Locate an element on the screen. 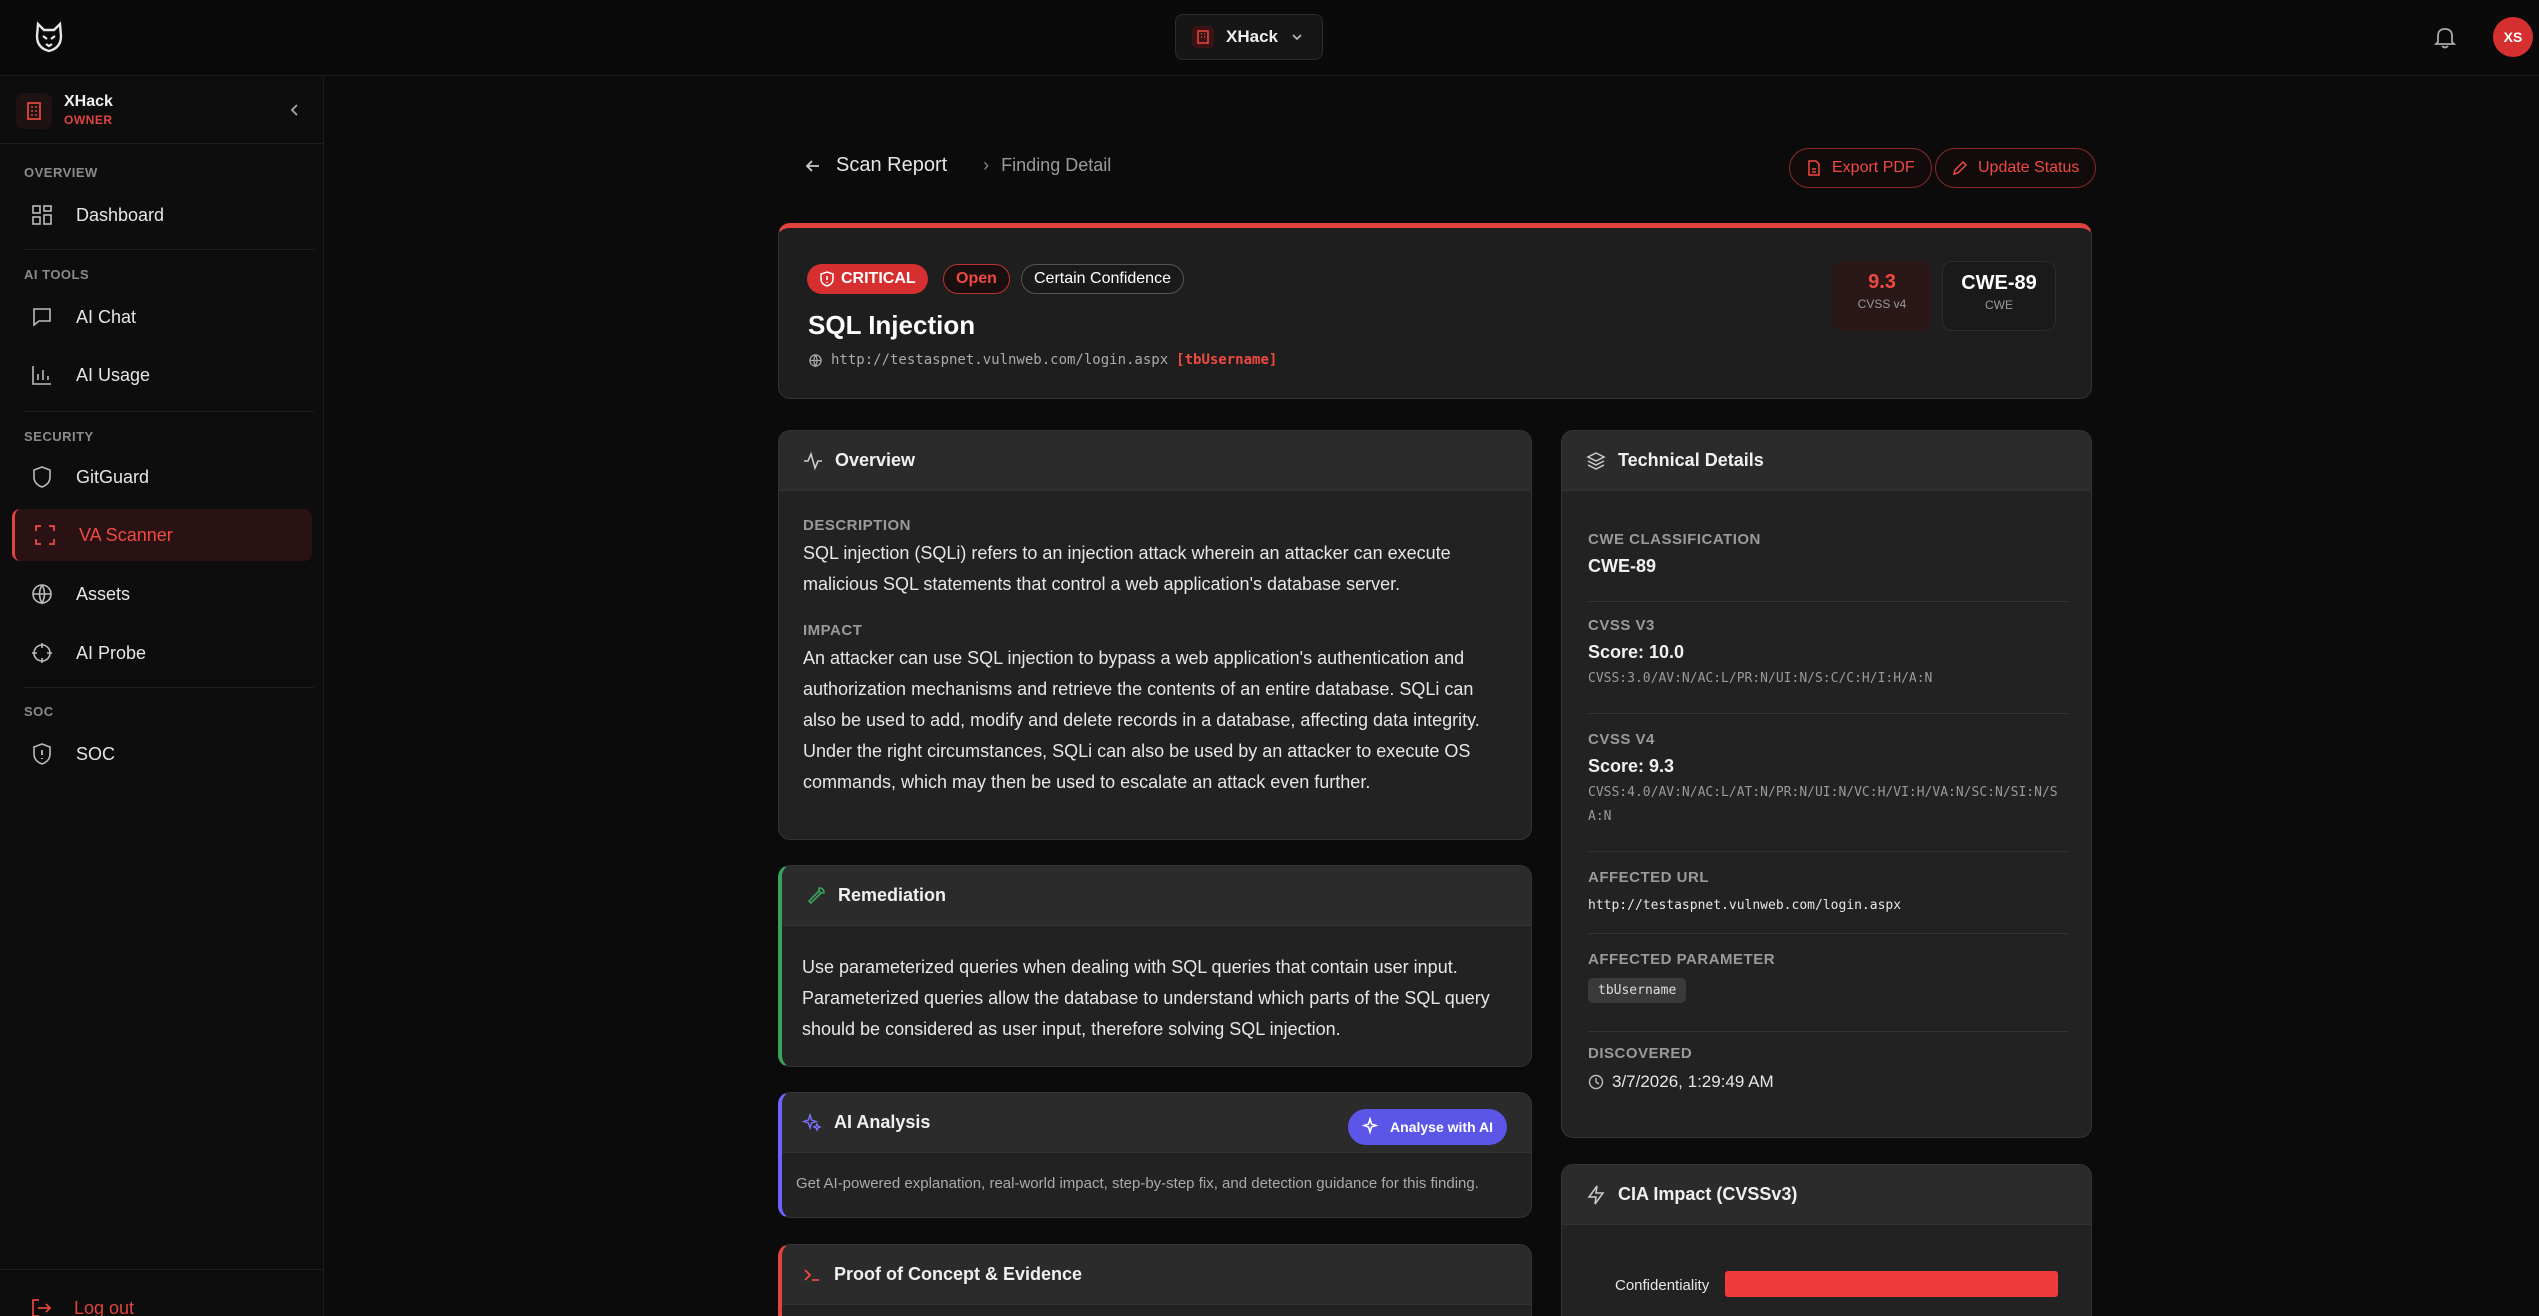  sidebar-item-dashboard: Dashboard is located at coordinates (162, 215).